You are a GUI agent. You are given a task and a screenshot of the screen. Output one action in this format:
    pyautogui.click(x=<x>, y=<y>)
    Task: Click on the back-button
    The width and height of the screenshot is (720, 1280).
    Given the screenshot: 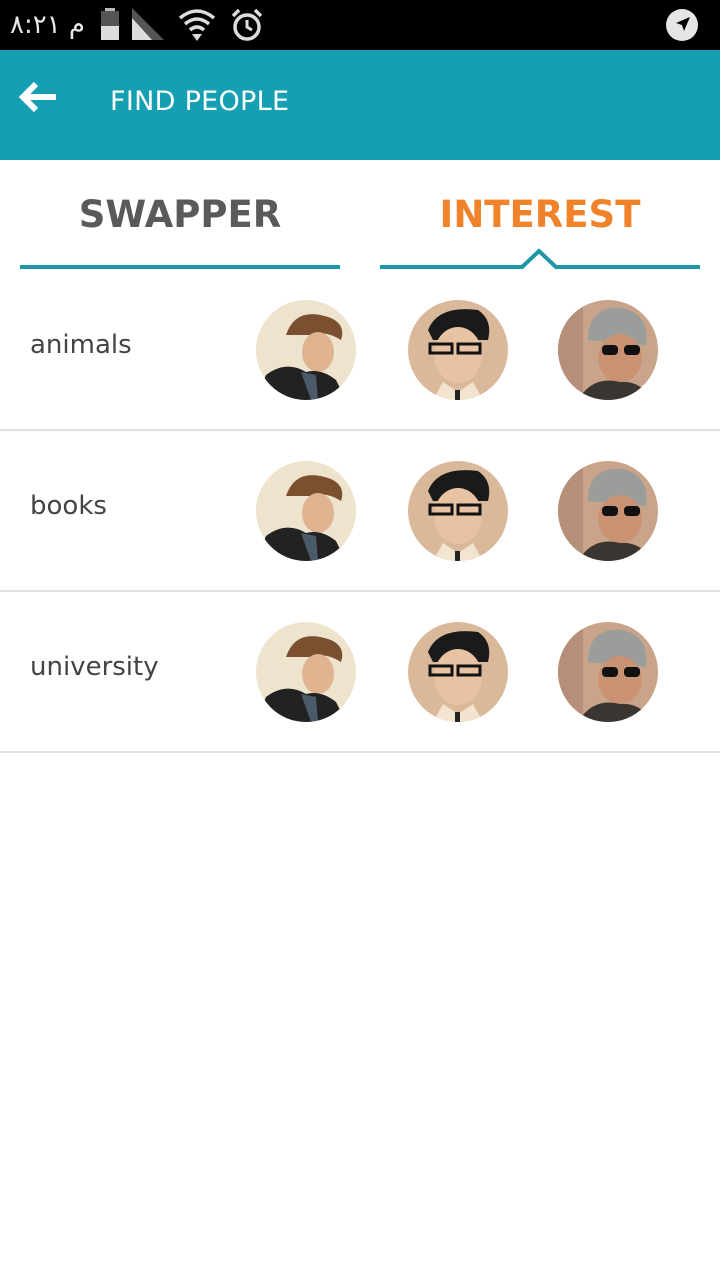 What is the action you would take?
    pyautogui.click(x=40, y=100)
    